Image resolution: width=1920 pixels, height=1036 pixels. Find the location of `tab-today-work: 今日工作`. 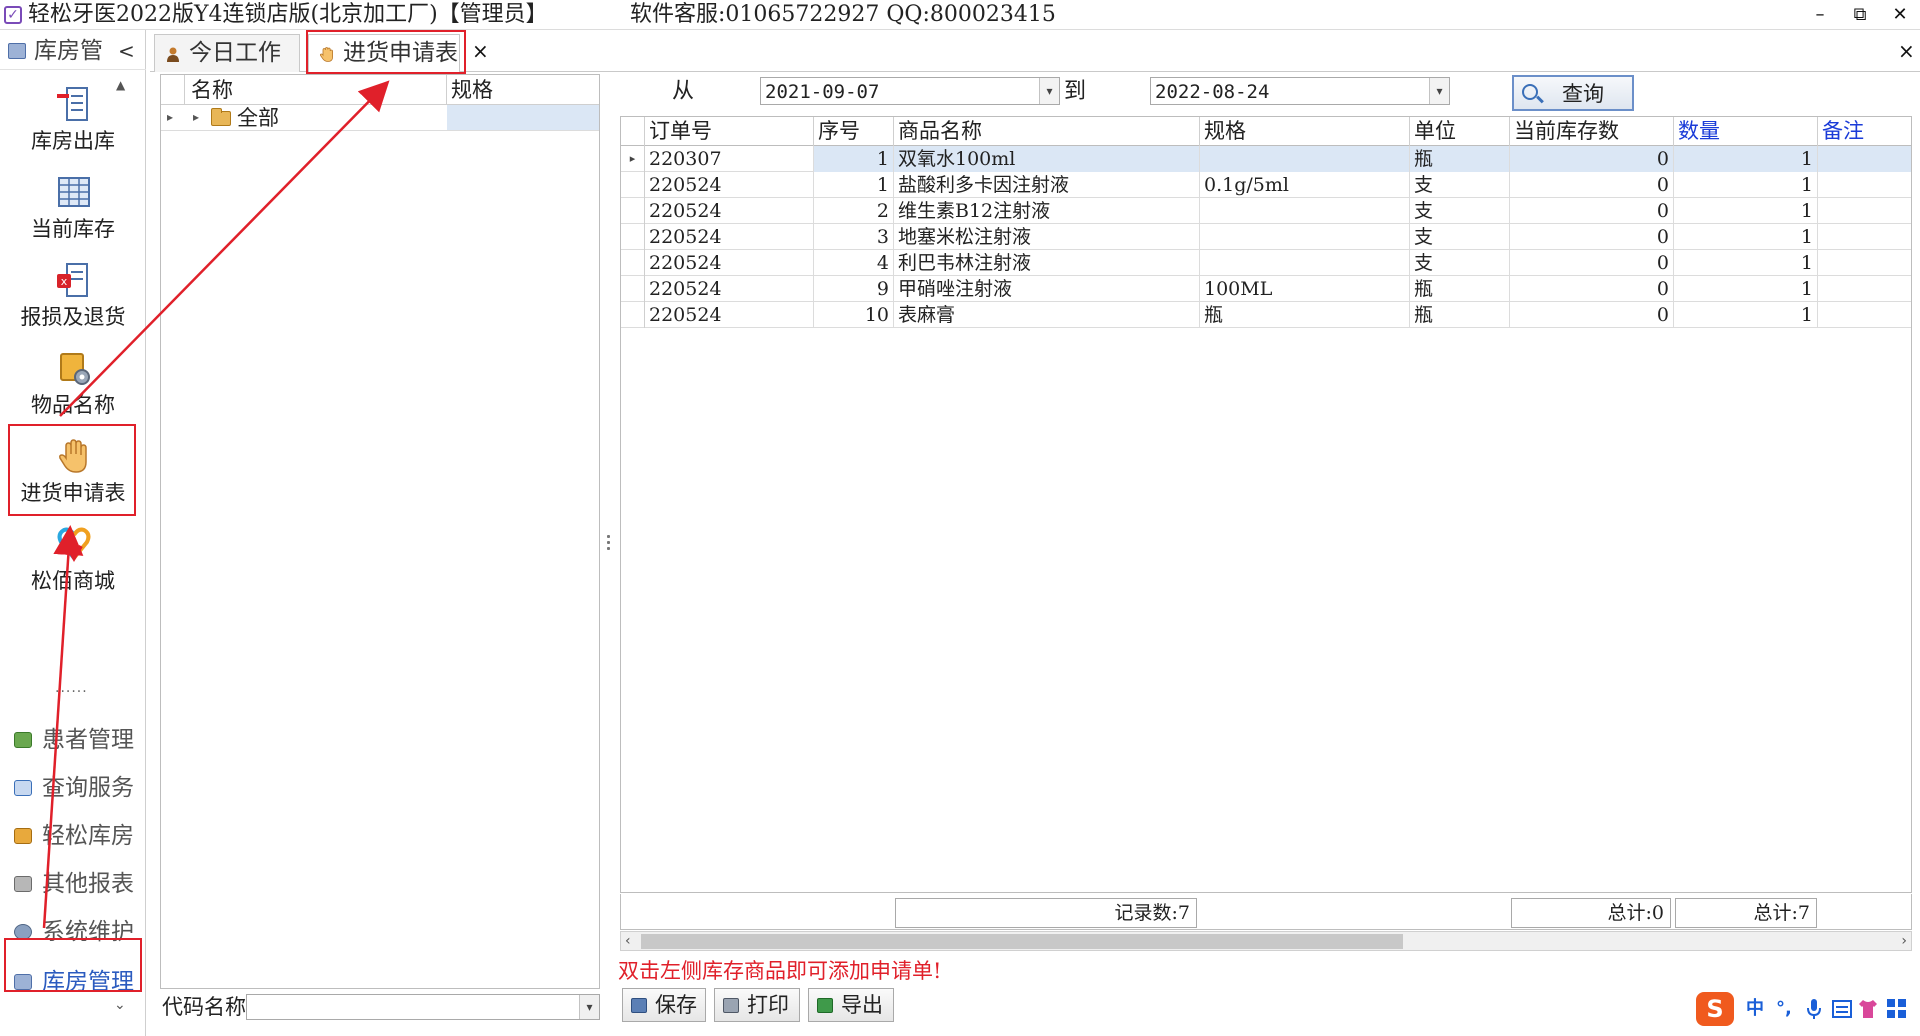

tab-today-work: 今日工作 is located at coordinates (227, 53).